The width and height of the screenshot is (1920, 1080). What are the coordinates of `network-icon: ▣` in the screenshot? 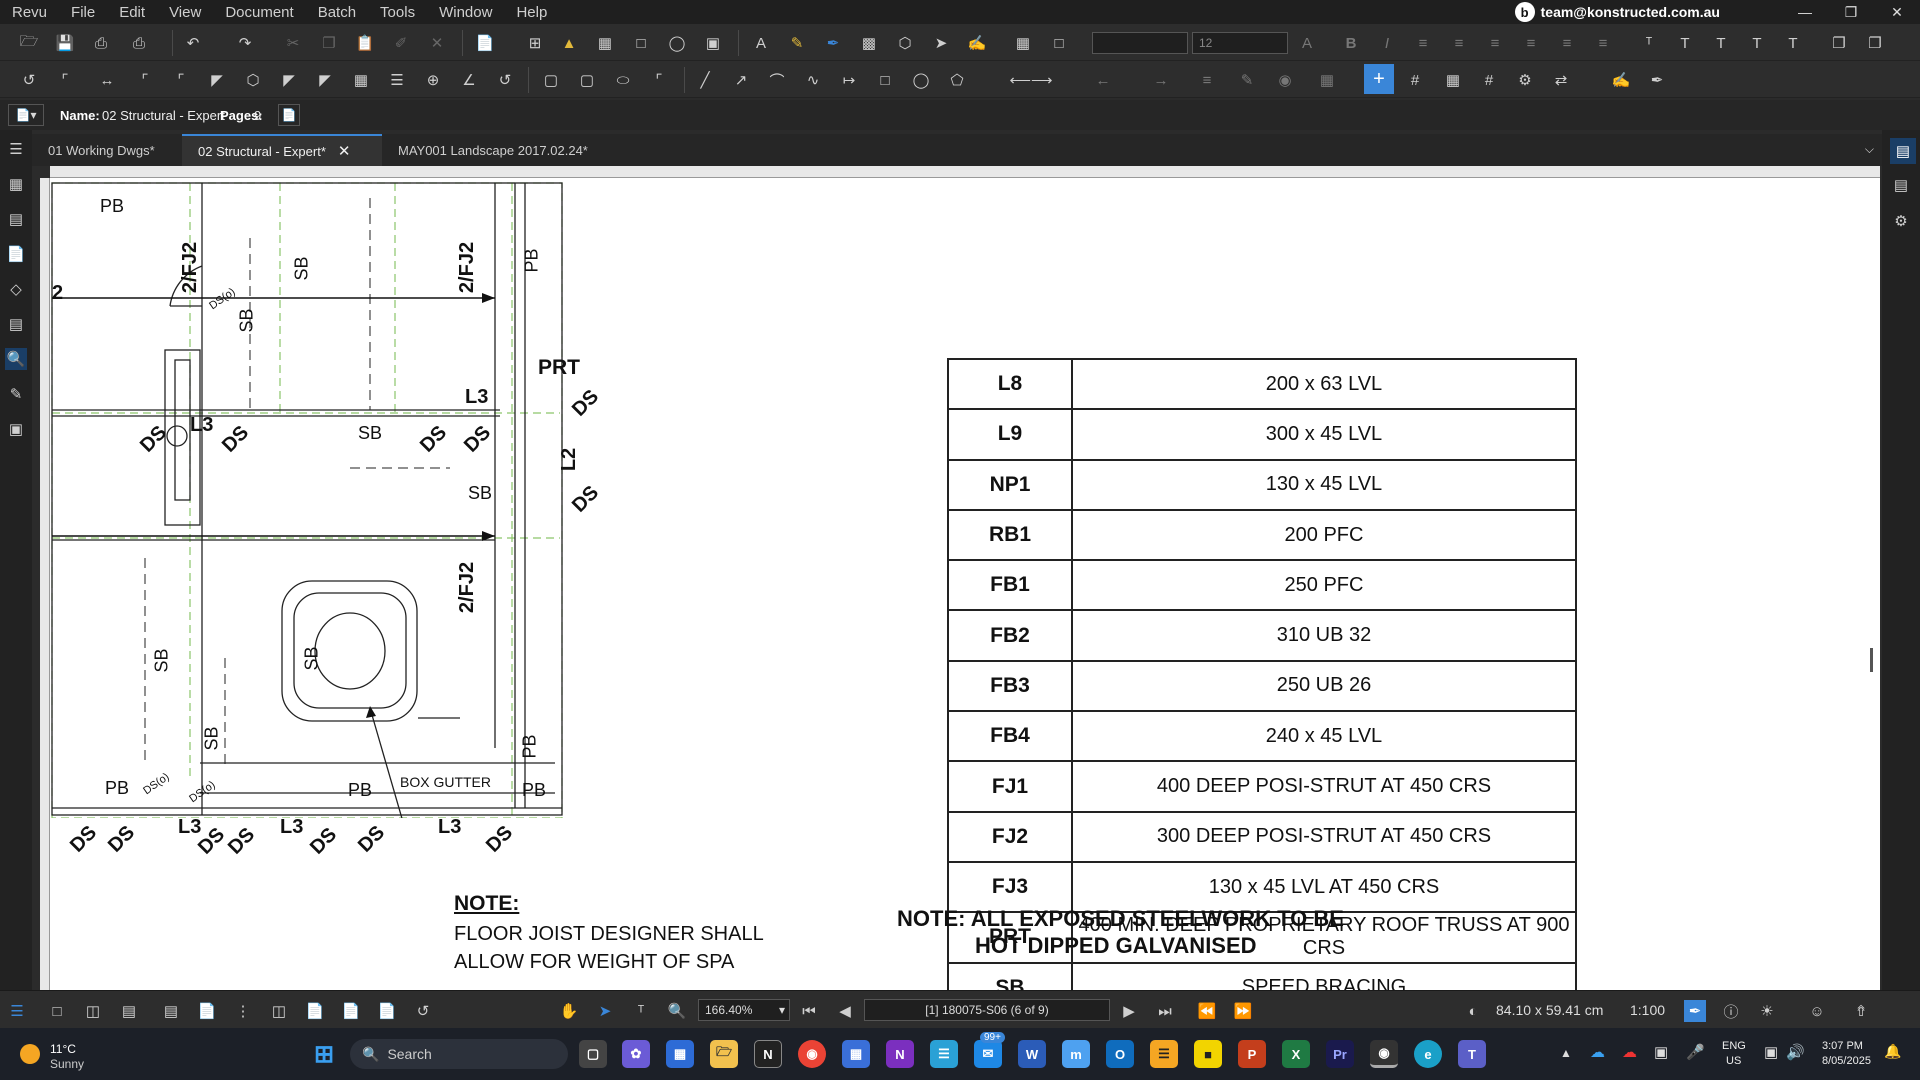 It's located at (1771, 1052).